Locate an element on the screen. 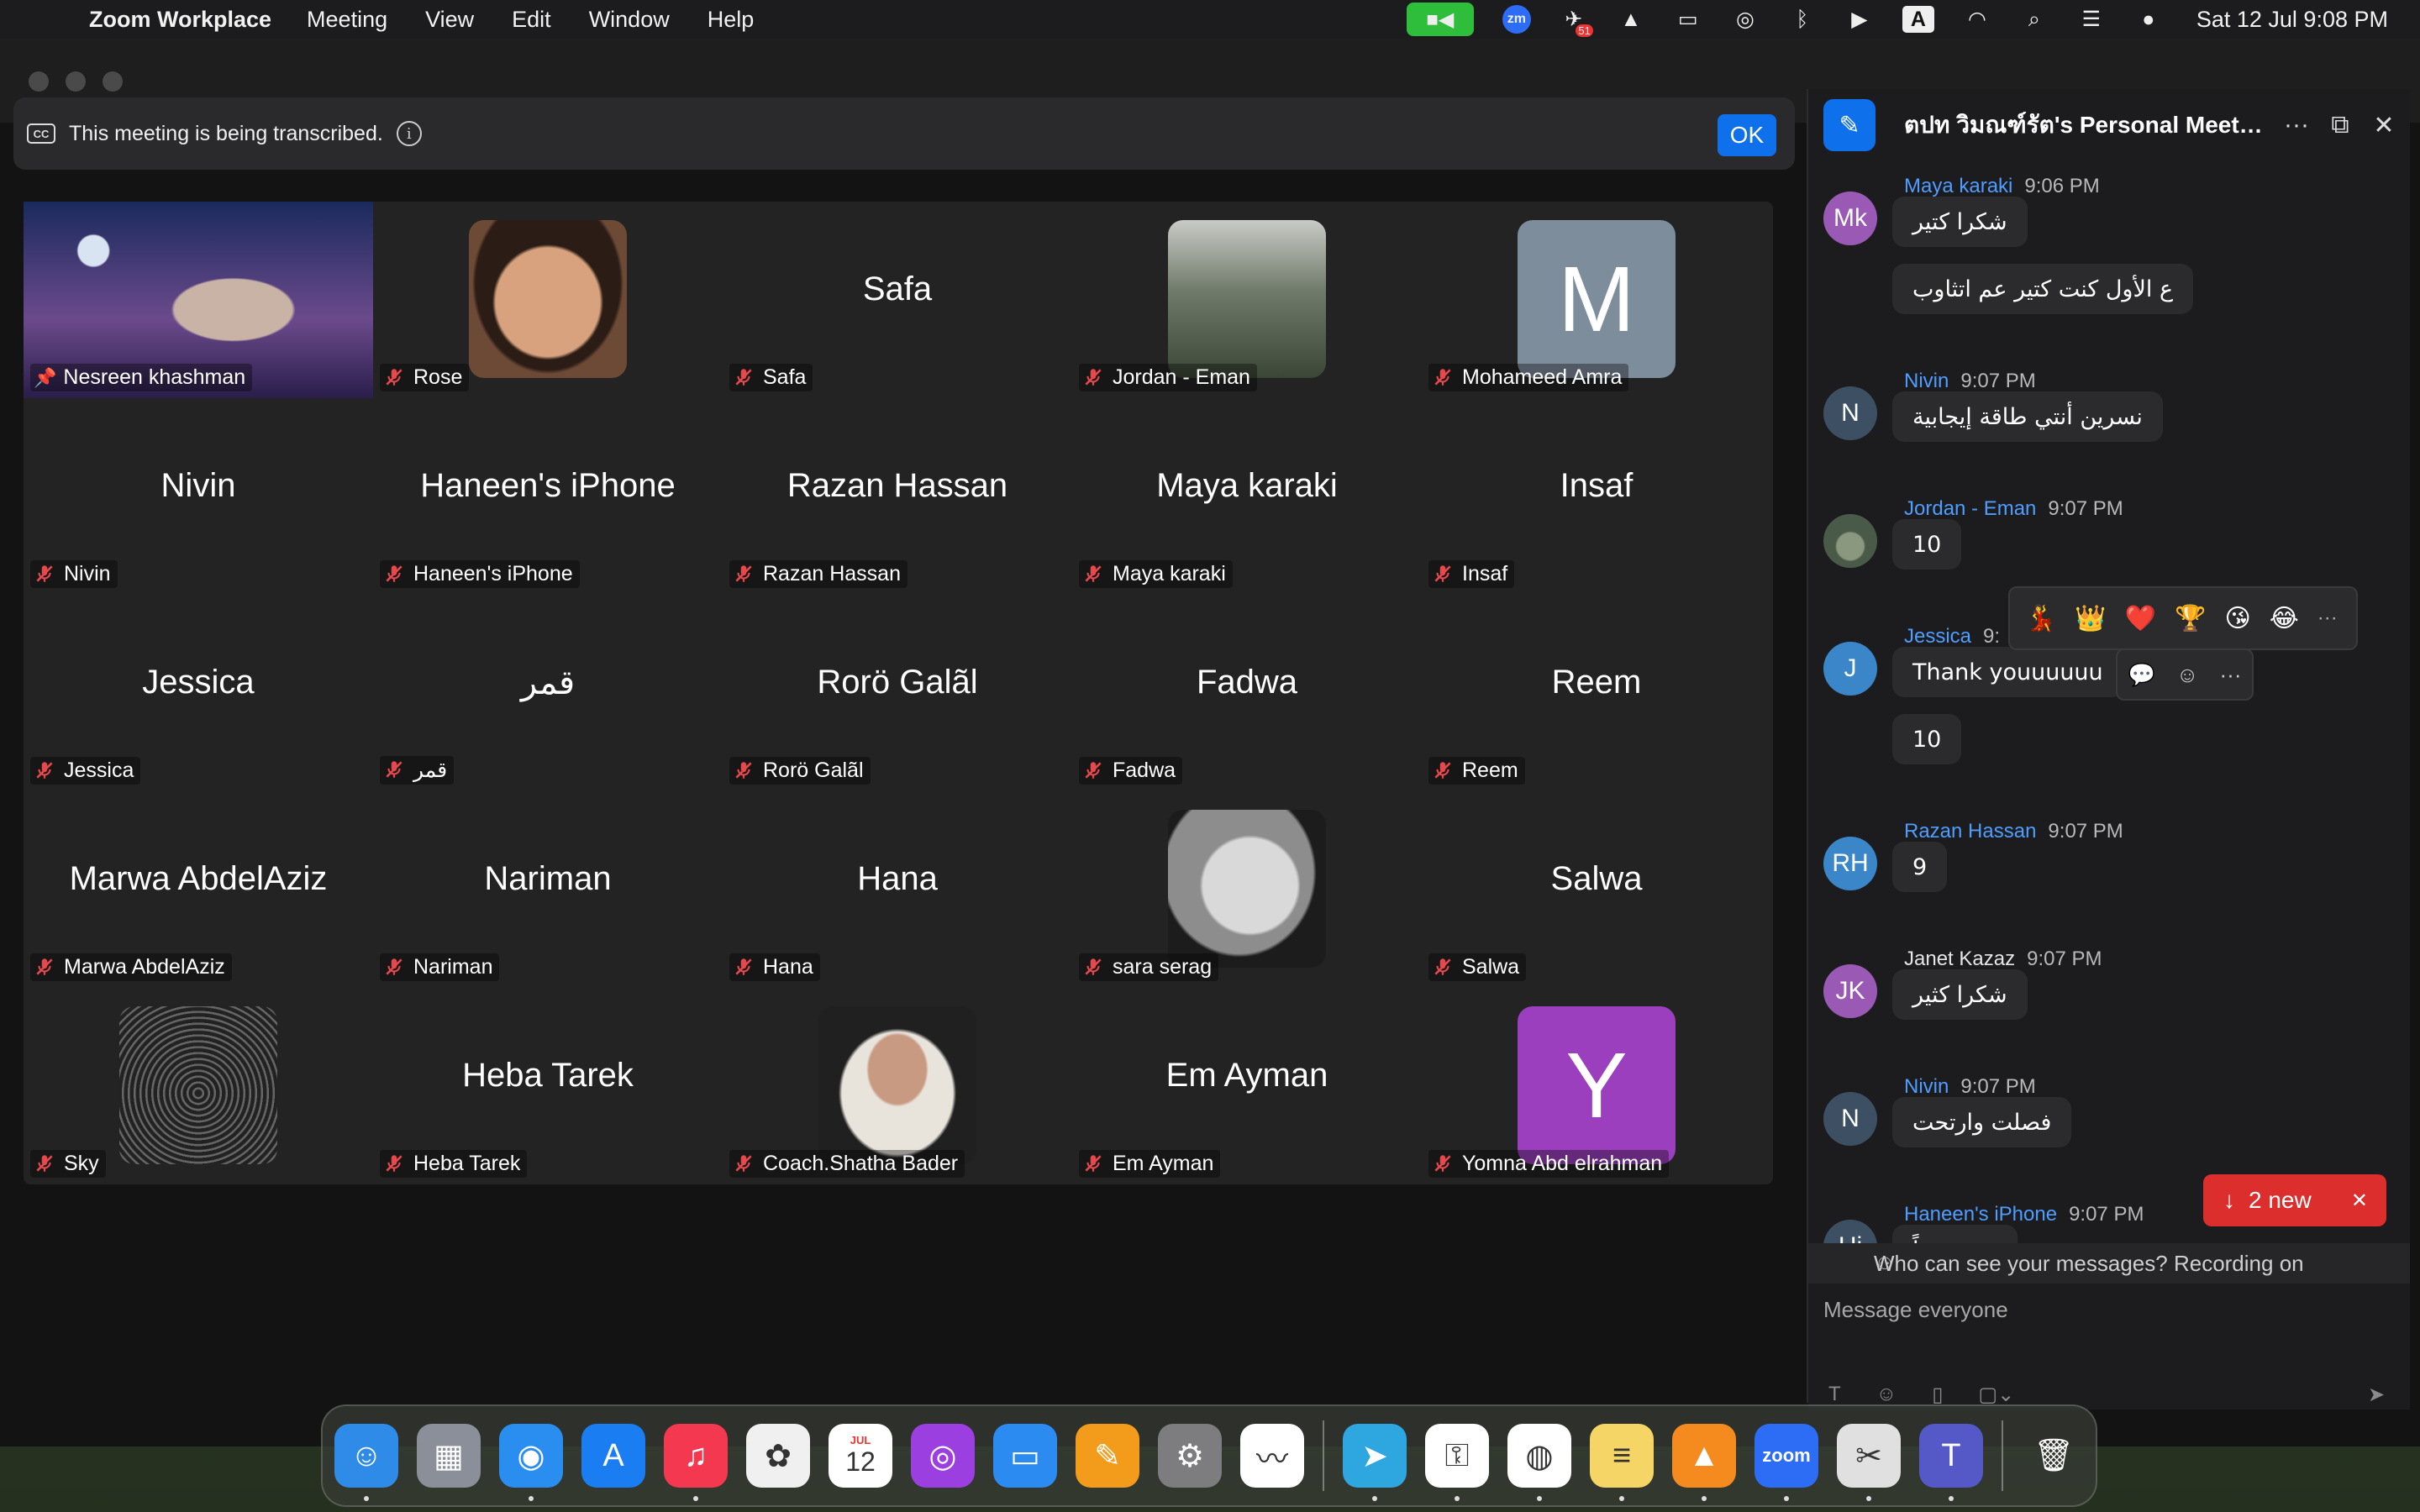  launchpad-icon: ▦ is located at coordinates (449, 1456).